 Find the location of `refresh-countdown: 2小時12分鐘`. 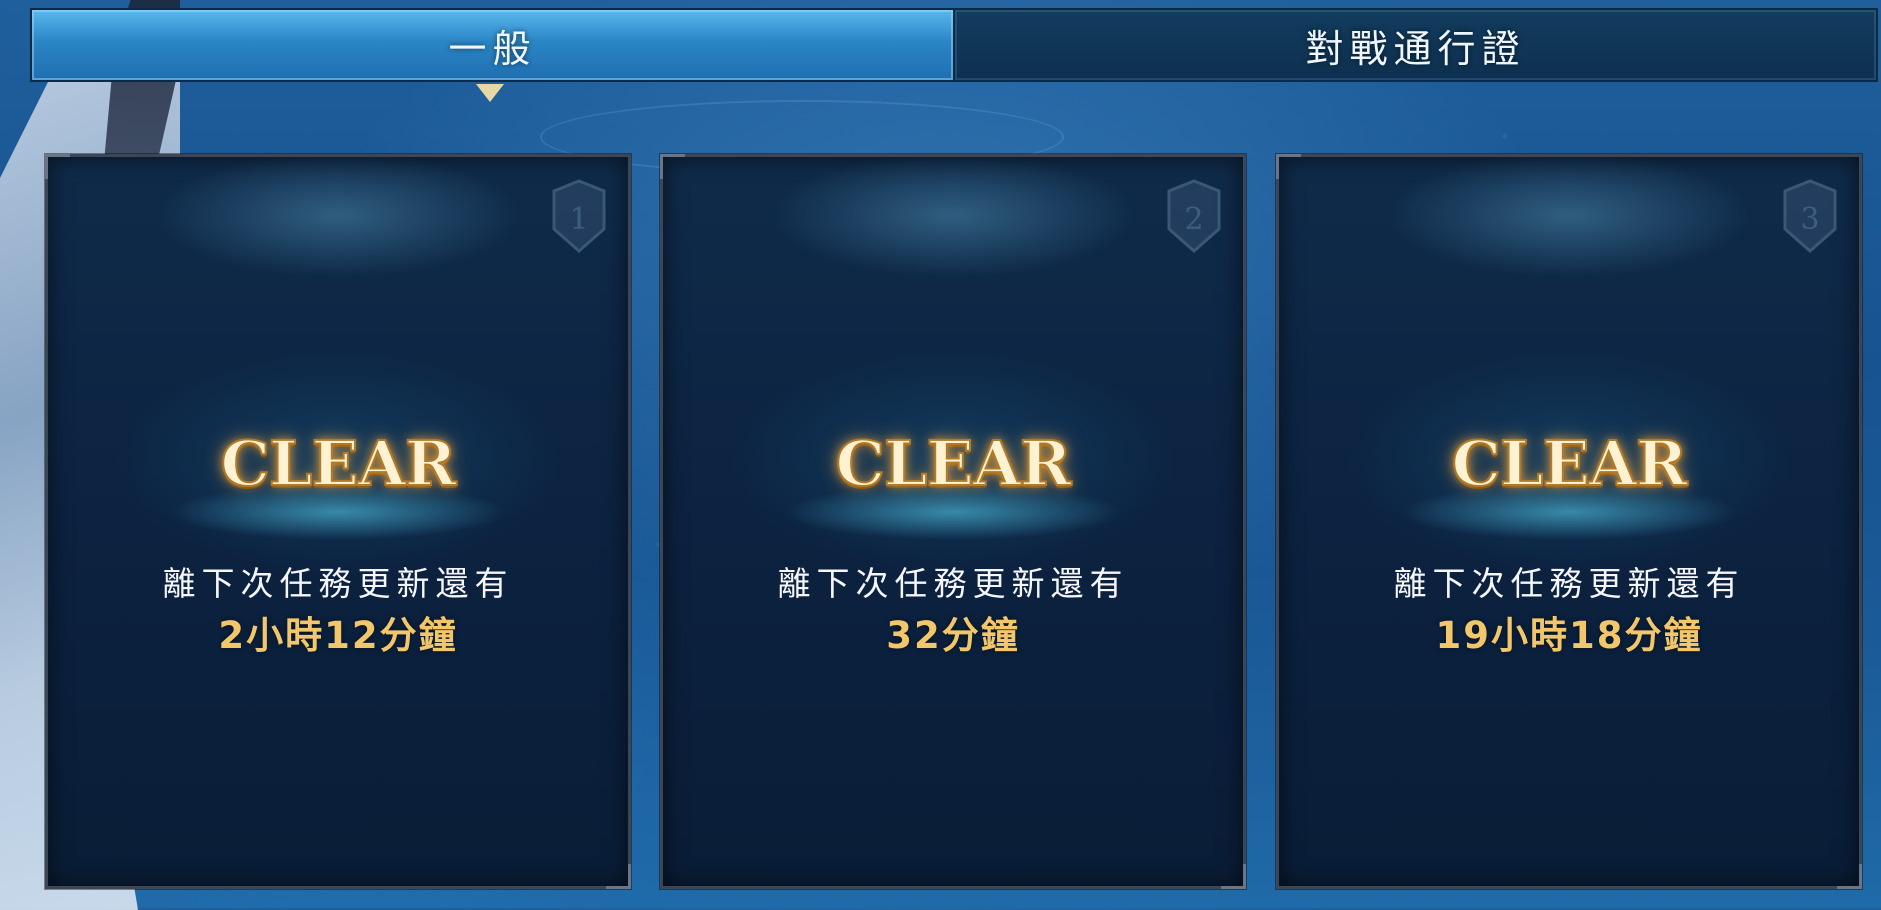

refresh-countdown: 2小時12分鐘 is located at coordinates (338, 635).